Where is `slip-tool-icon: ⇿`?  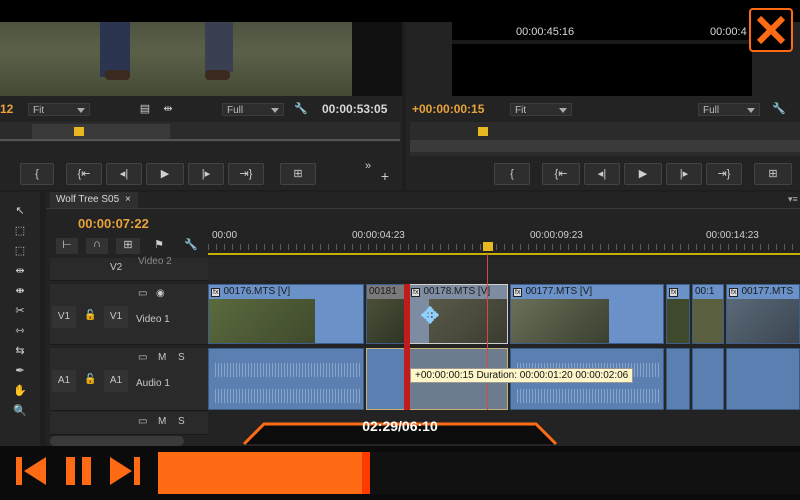
slip-tool-icon: ⇿ is located at coordinates (20, 332).